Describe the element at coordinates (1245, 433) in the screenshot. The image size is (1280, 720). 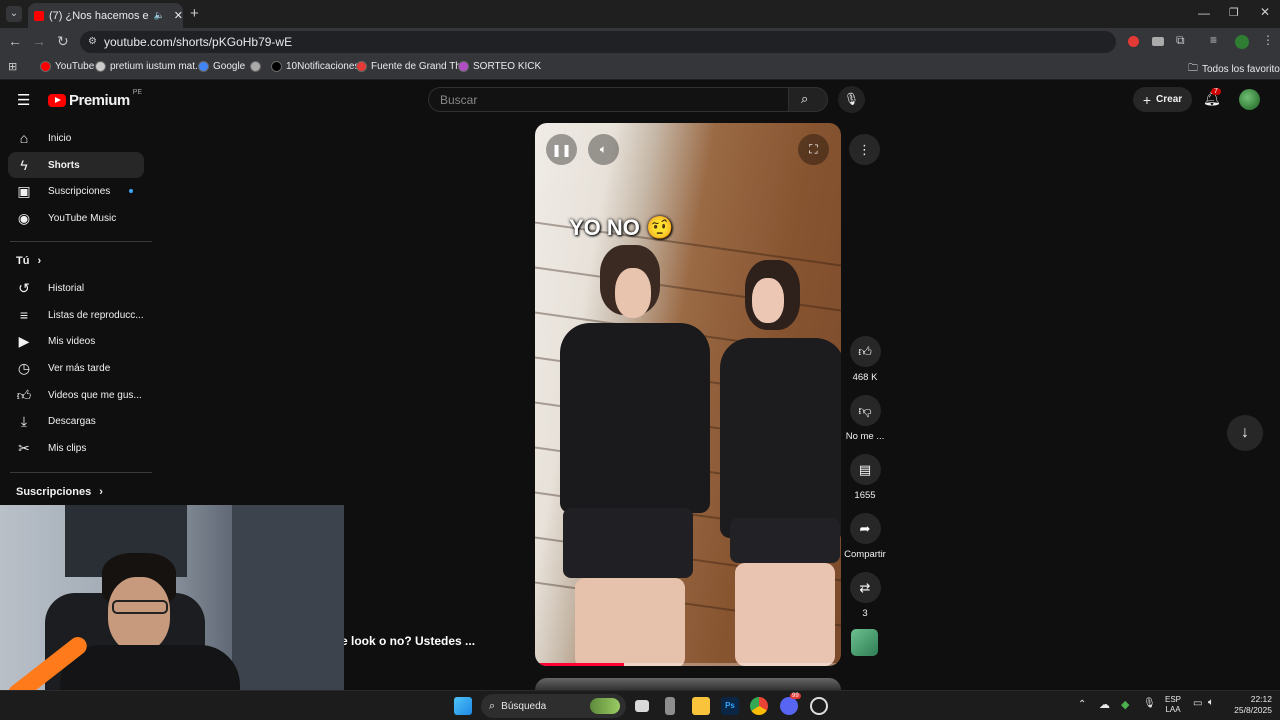
I see `next-short-button: ↓` at that location.